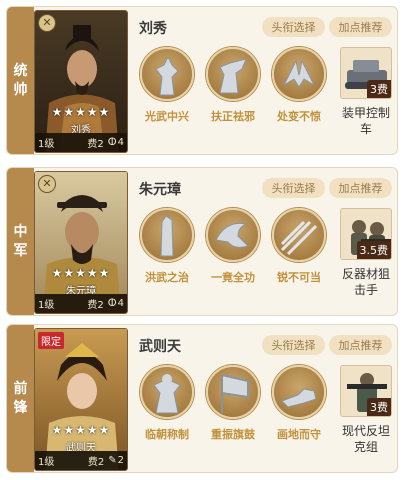 This screenshot has height=480, width=405. I want to click on statue-skill-icon, so click(167, 74).